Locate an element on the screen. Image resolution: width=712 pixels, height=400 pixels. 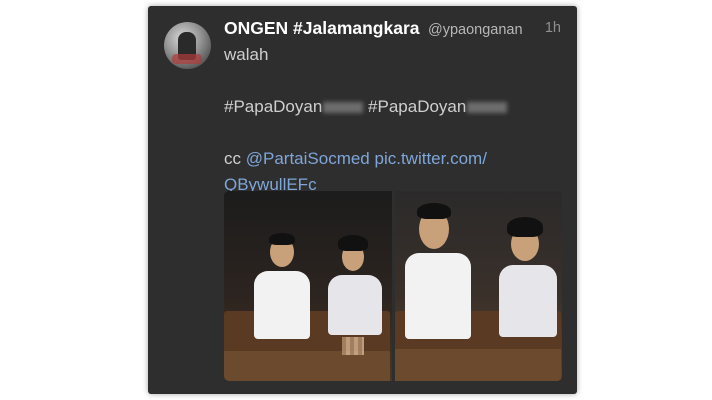
photo-left is located at coordinates (308, 286).